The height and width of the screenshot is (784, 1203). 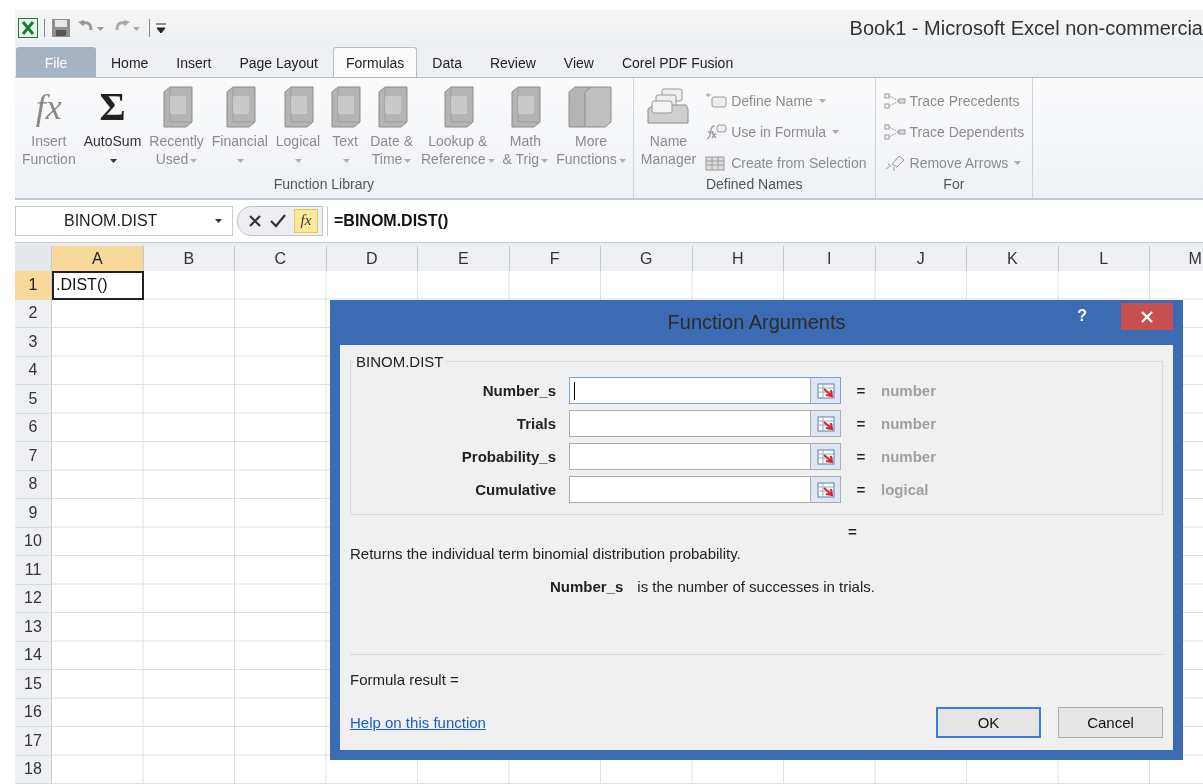 I want to click on row-header: 12, so click(x=33, y=598).